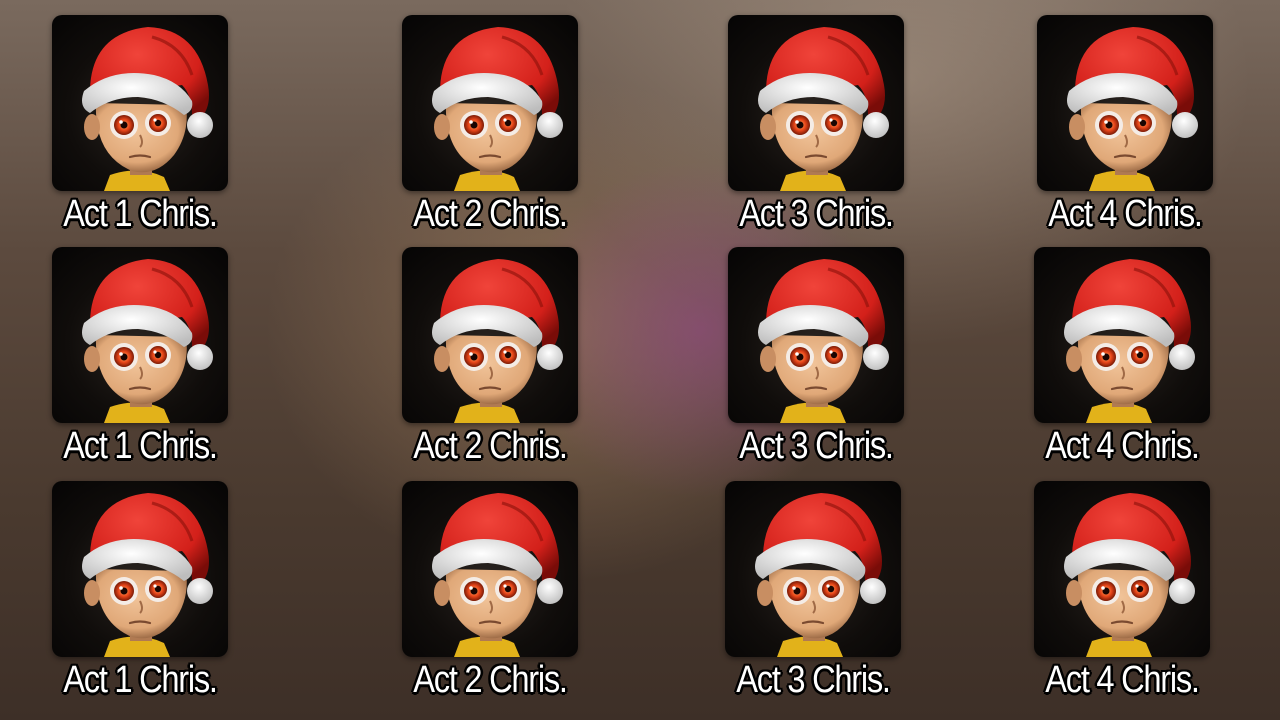 Image resolution: width=1280 pixels, height=720 pixels. I want to click on app-tile-act4-row3: Act 4 Chris., so click(1122, 599).